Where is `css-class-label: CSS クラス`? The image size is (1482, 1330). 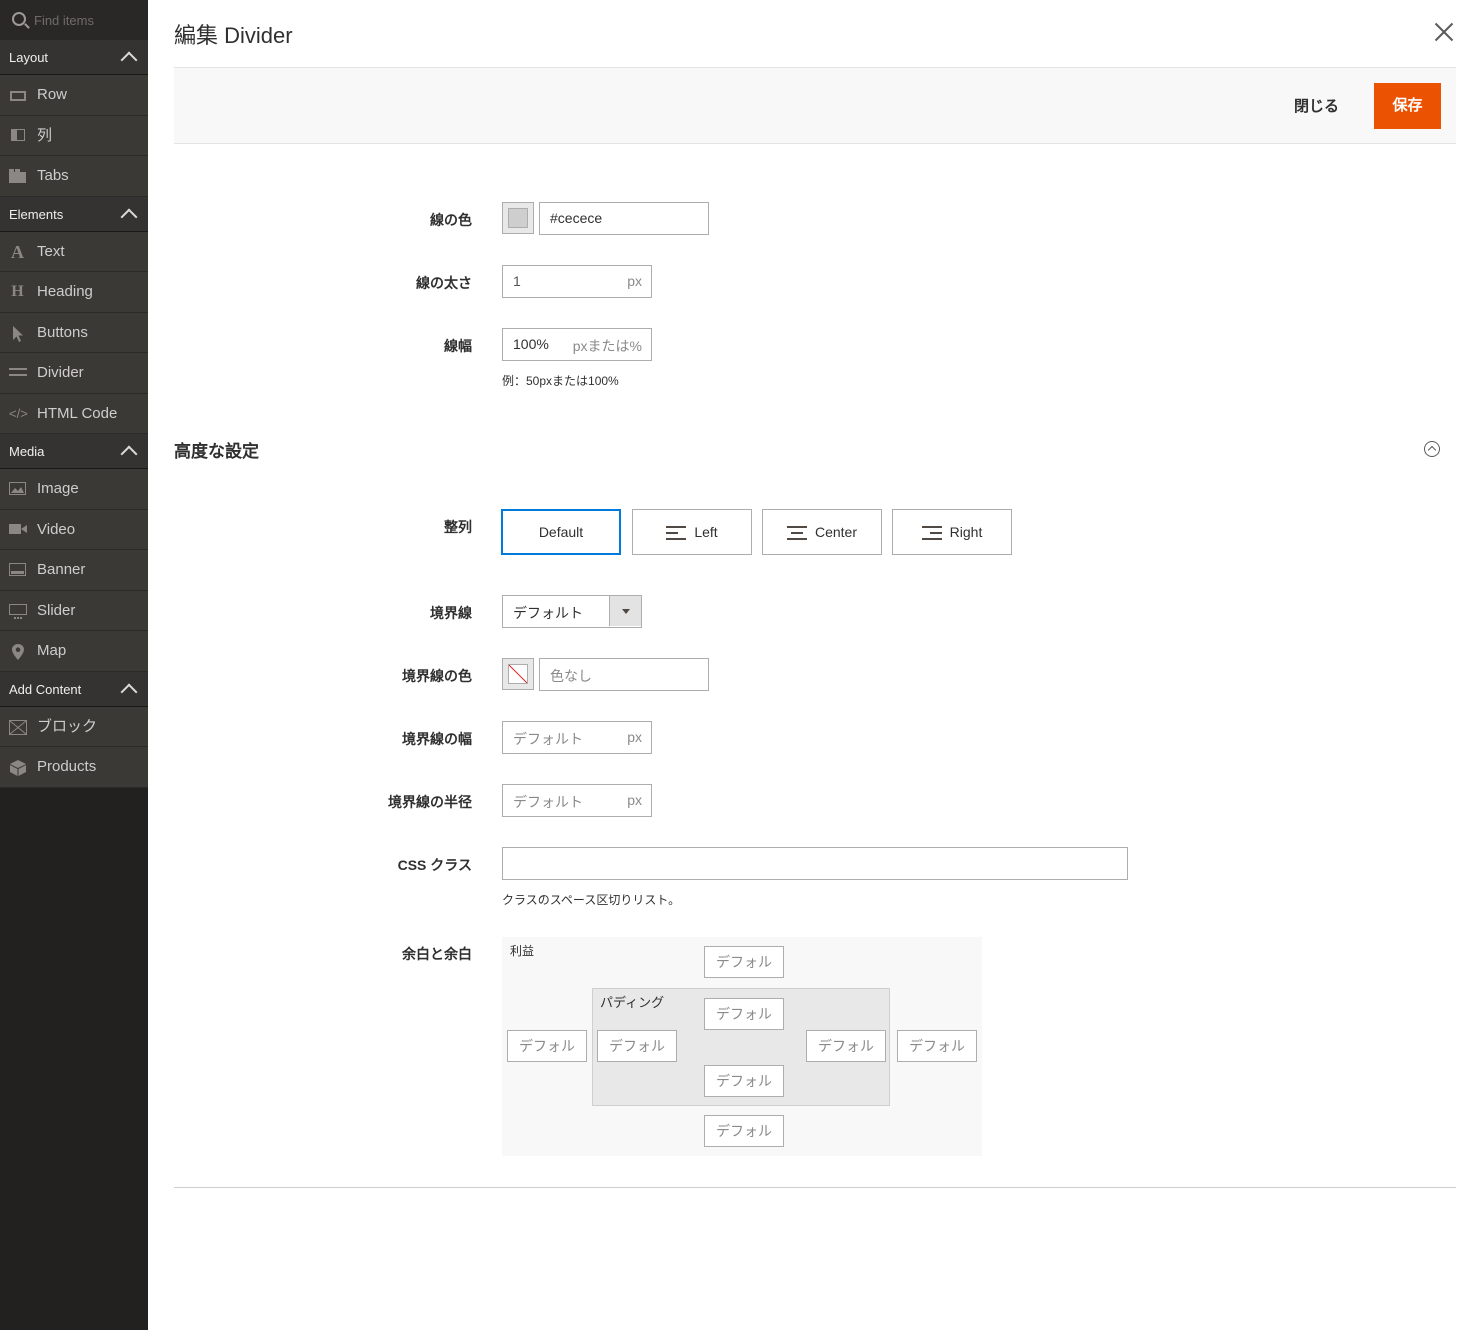 css-class-label: CSS クラス is located at coordinates (434, 865).